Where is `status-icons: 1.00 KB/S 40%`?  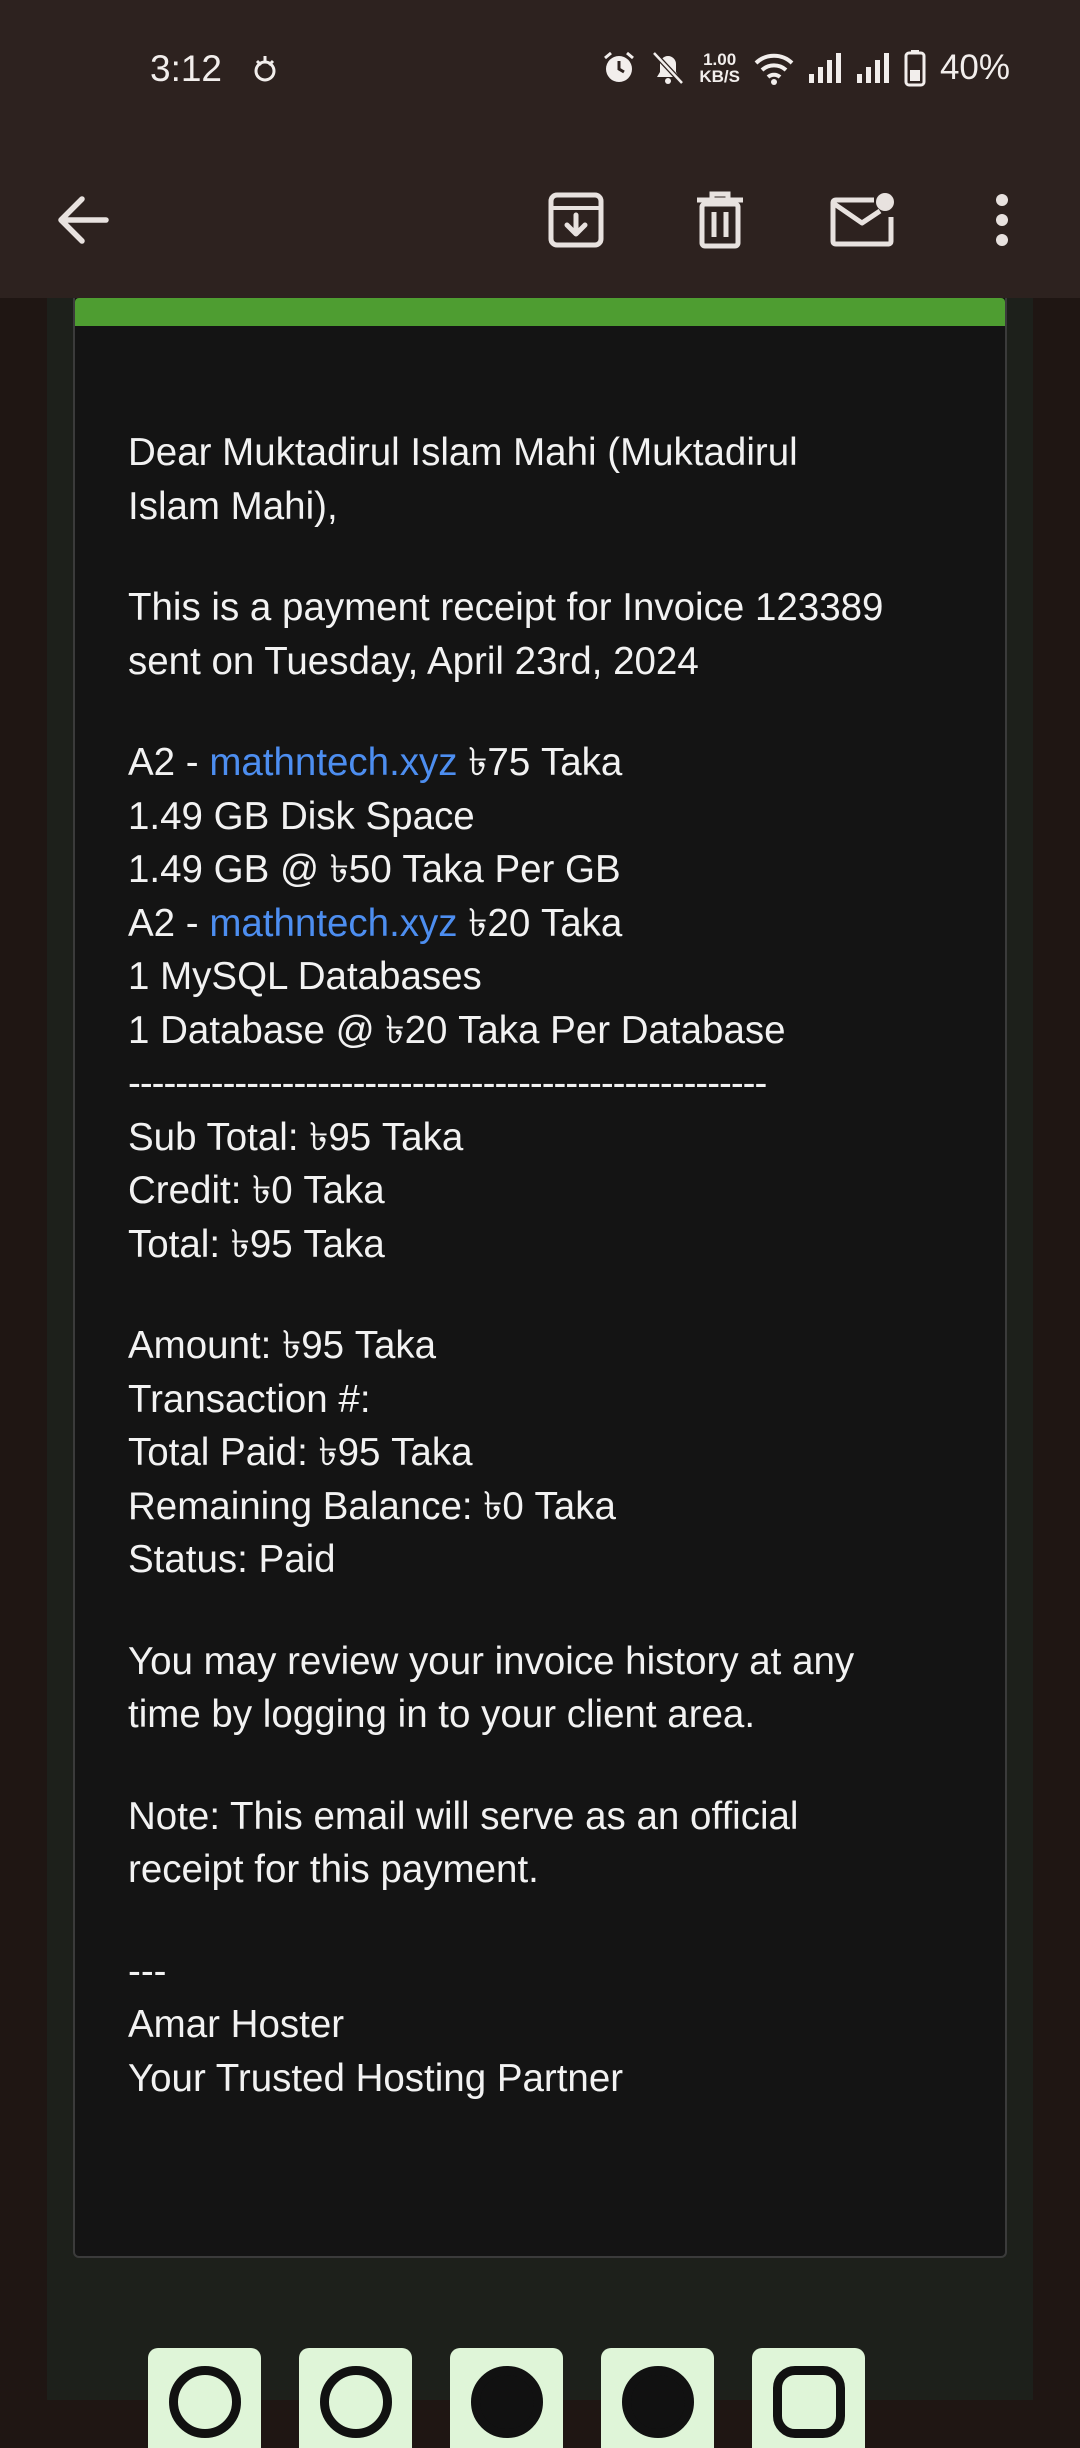
status-icons: 1.00 KB/S 40% is located at coordinates (805, 68).